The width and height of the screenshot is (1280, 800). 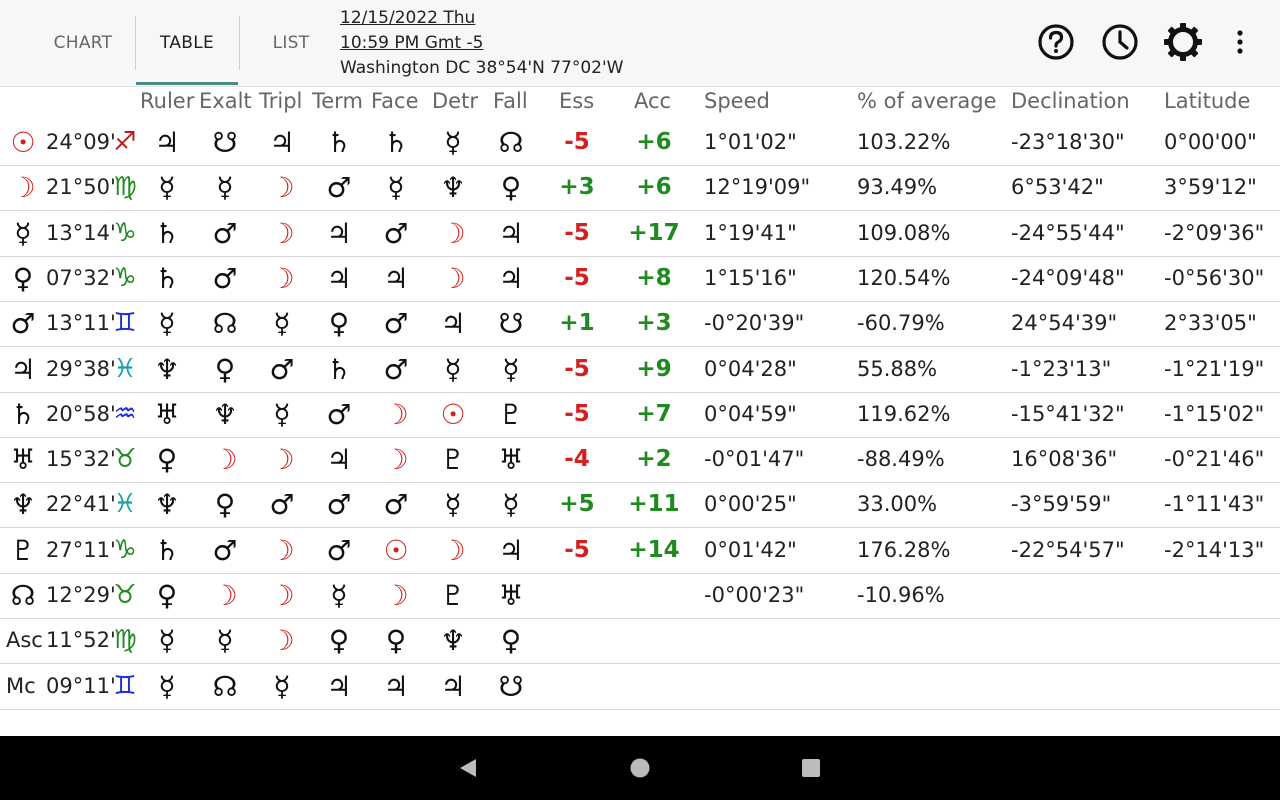 I want to click on header-acc: Acc, so click(x=653, y=101).